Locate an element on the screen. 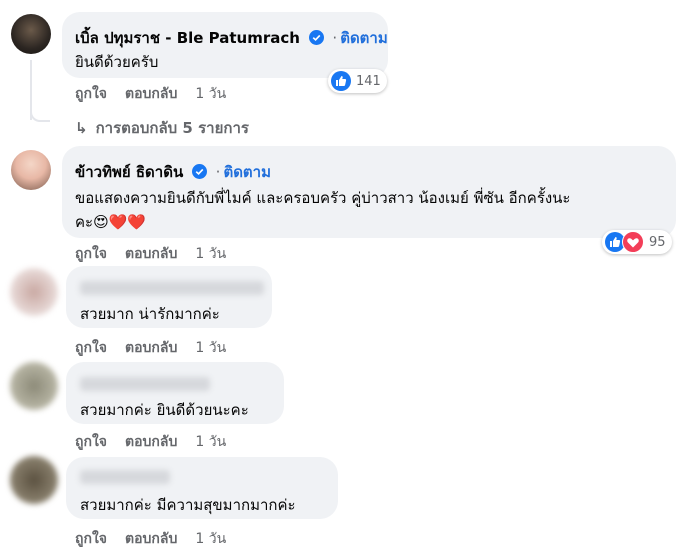  reaction-summary: 95 is located at coordinates (637, 242).